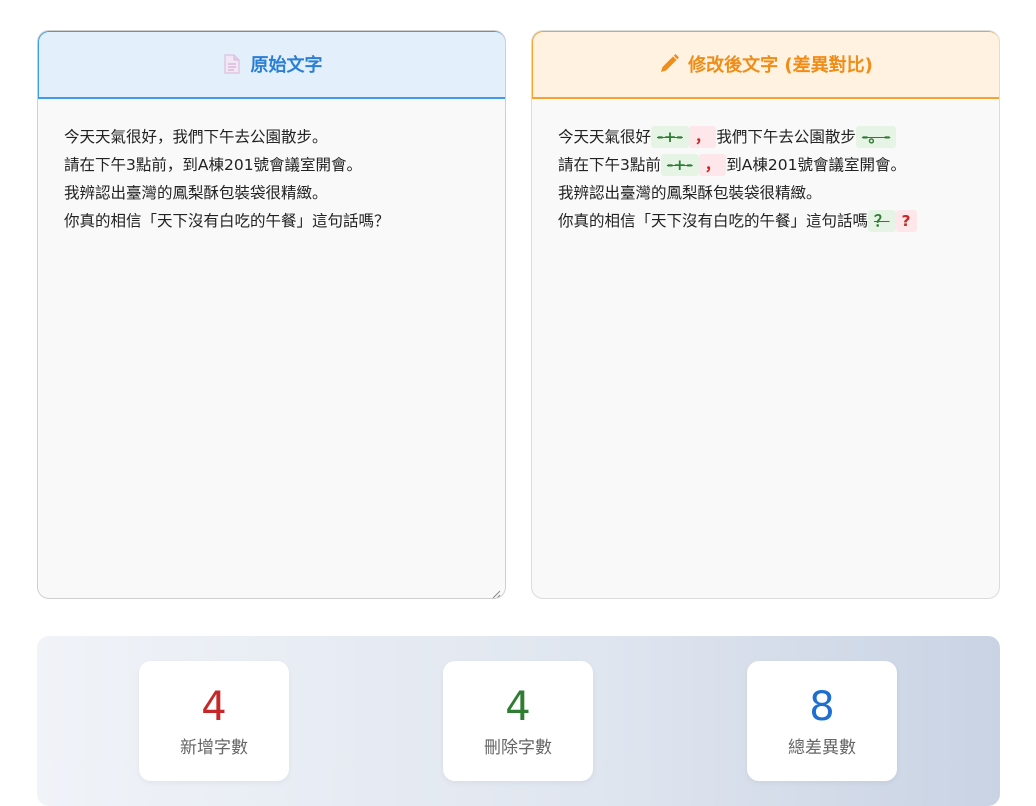 This screenshot has width=1036, height=806. I want to click on diff-line: 請在下午3點前 -+-，到A棟201號會議室開會。, so click(765, 165).